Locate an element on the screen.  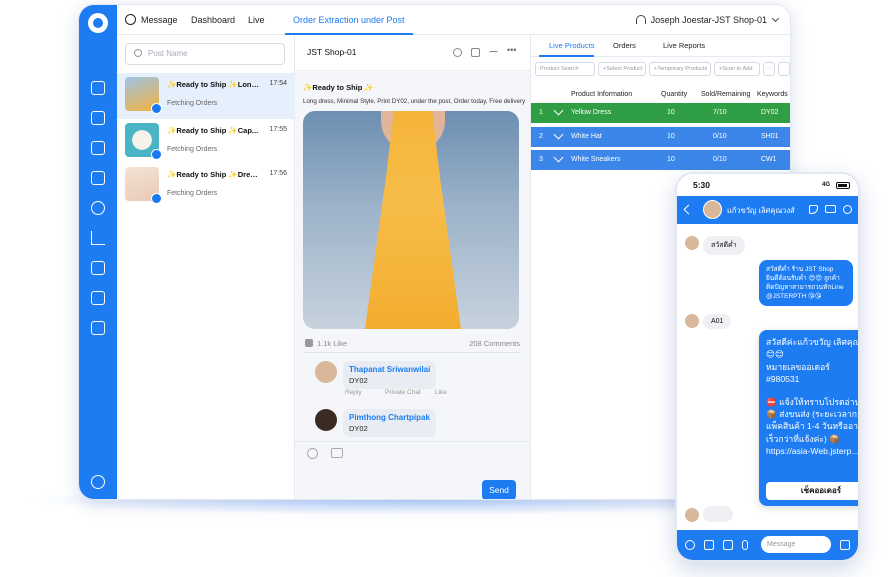
search-icon is located at coordinates (138, 53).